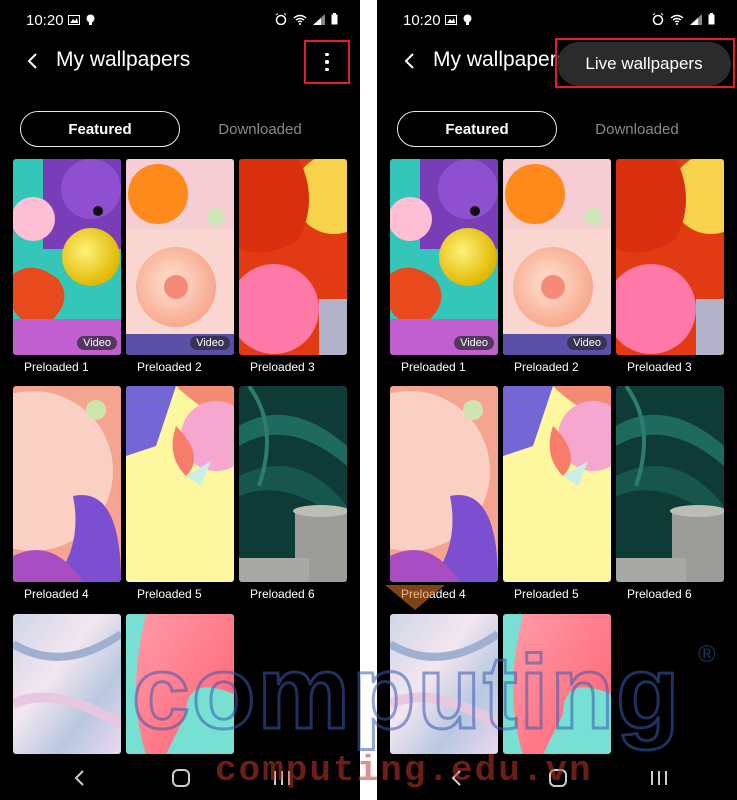  What do you see at coordinates (644, 64) in the screenshot?
I see `live-wallpapers-menu-item: Live wallpapers` at bounding box center [644, 64].